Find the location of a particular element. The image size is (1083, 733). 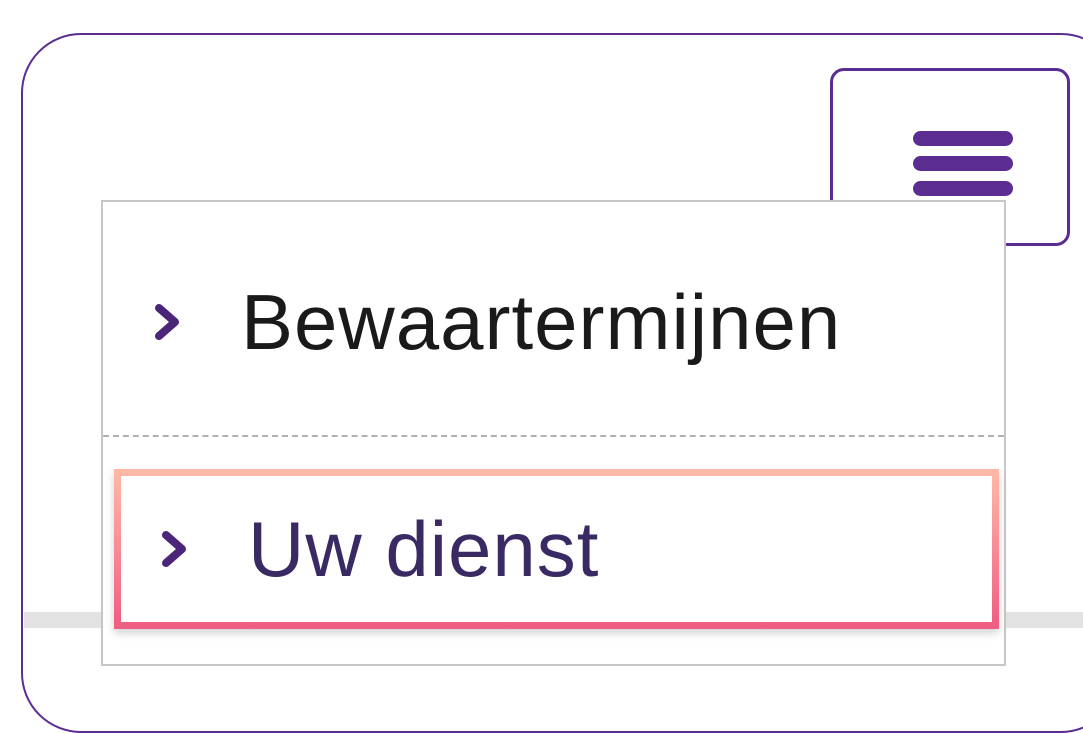

hamburger-icon is located at coordinates (963, 168).